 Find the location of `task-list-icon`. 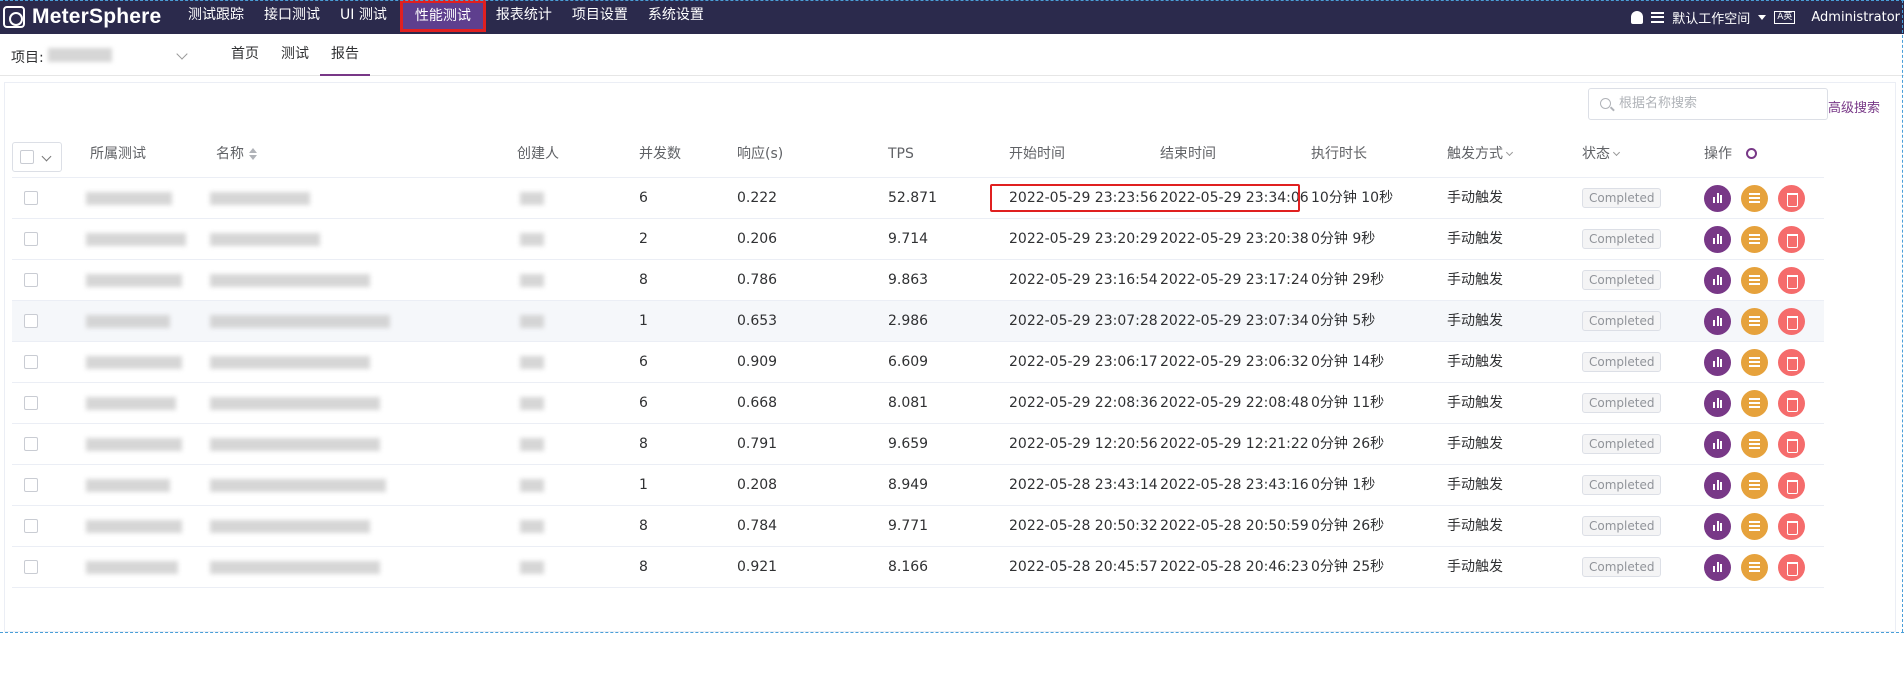

task-list-icon is located at coordinates (1658, 17).